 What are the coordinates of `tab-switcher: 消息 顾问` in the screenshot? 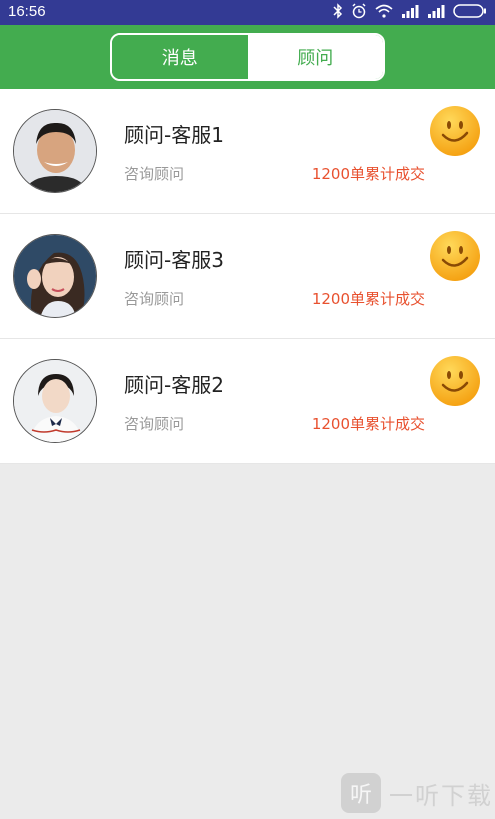 It's located at (247, 57).